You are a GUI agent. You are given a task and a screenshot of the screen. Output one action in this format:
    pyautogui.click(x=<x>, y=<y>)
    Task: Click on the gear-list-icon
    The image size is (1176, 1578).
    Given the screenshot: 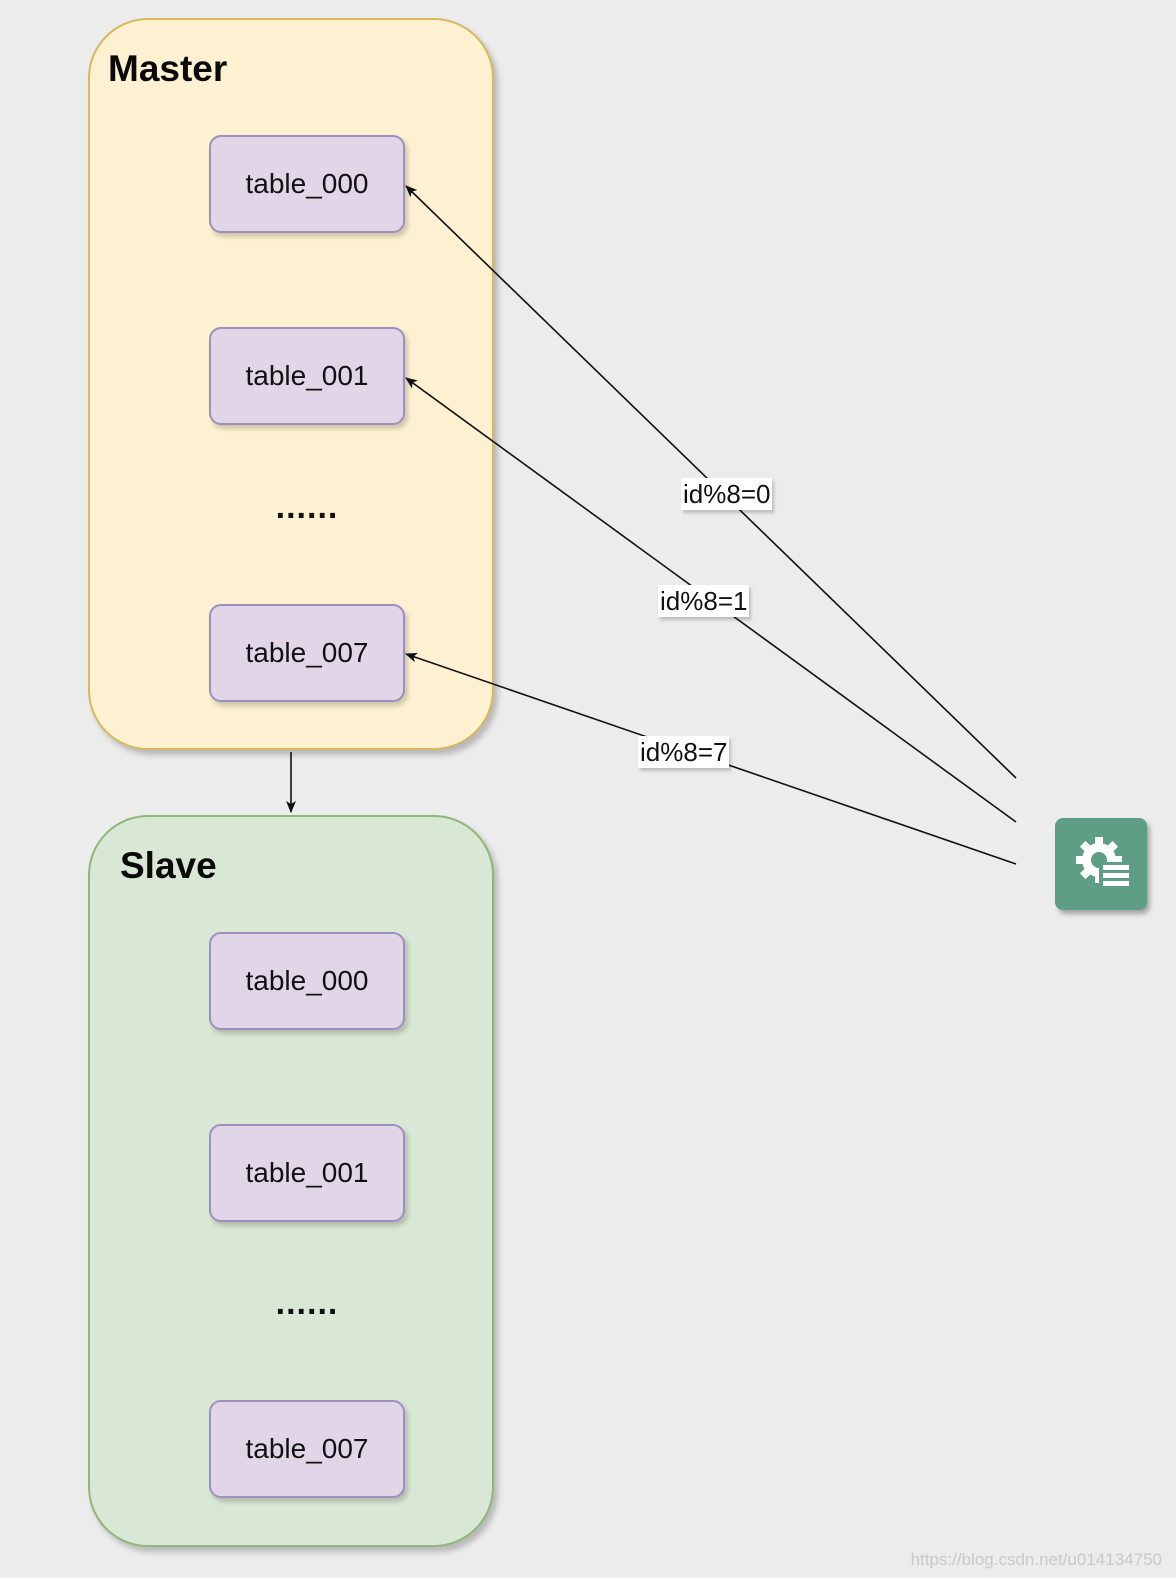 What is the action you would take?
    pyautogui.click(x=1104, y=863)
    